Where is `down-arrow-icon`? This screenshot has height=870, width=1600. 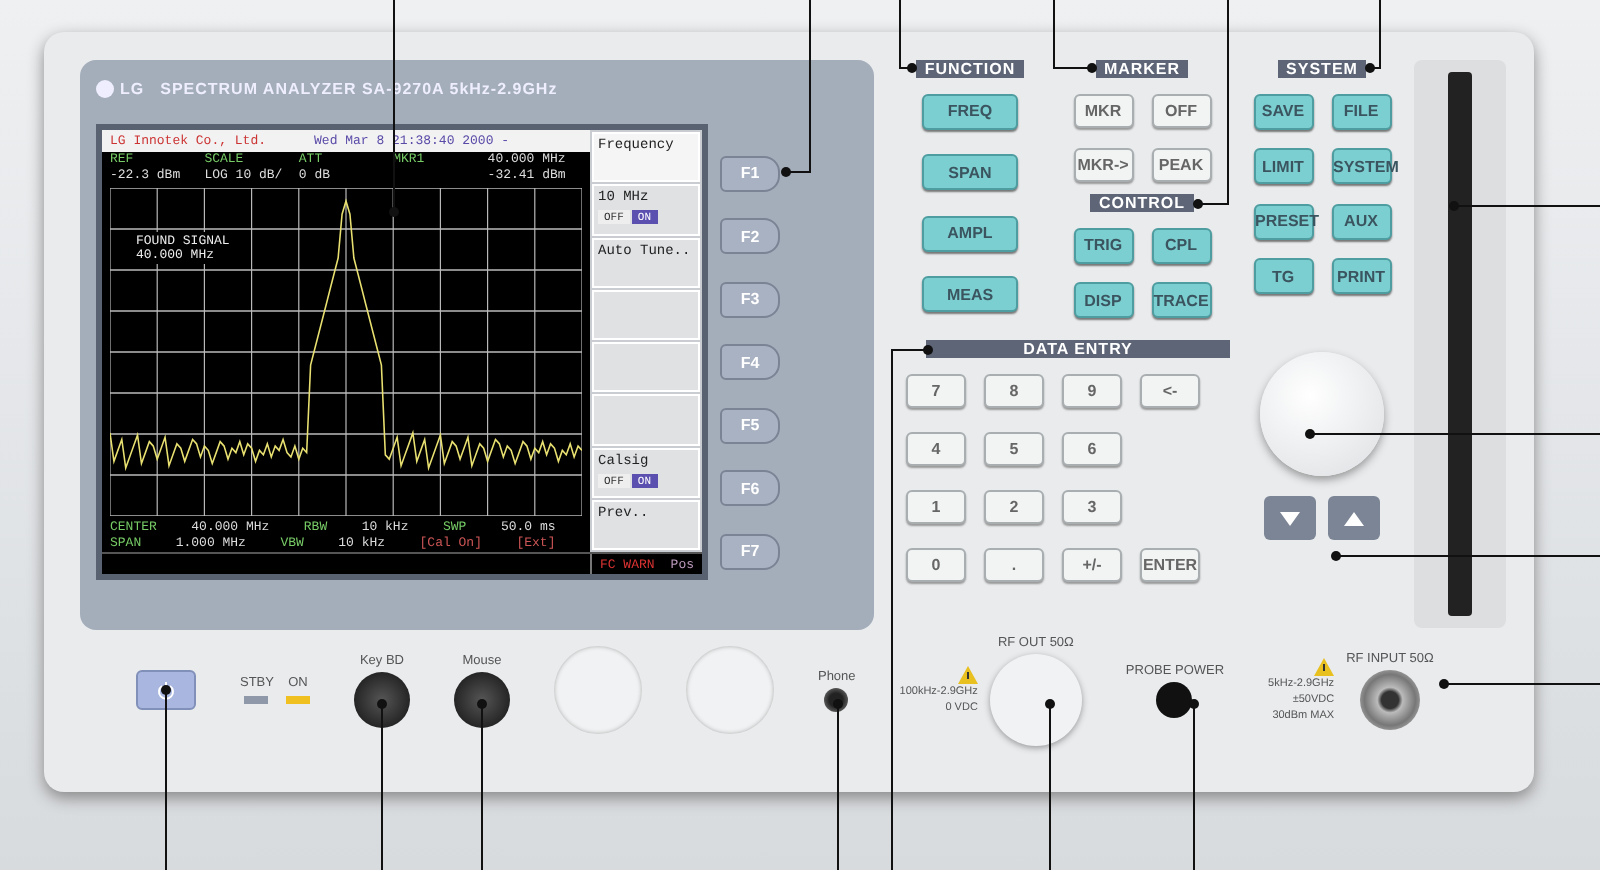
down-arrow-icon is located at coordinates (1290, 518).